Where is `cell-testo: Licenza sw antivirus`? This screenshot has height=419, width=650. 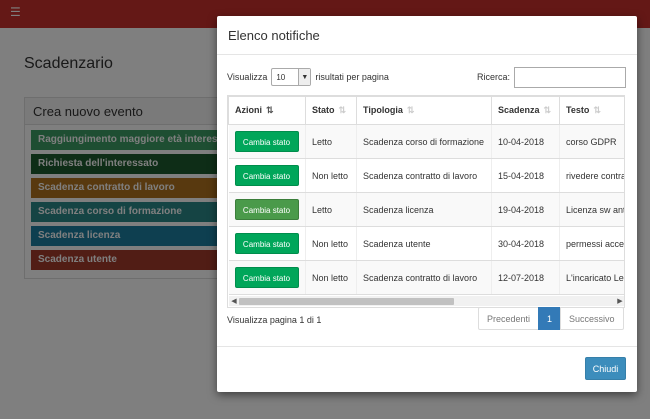
cell-testo: Licenza sw antivirus is located at coordinates (591, 209).